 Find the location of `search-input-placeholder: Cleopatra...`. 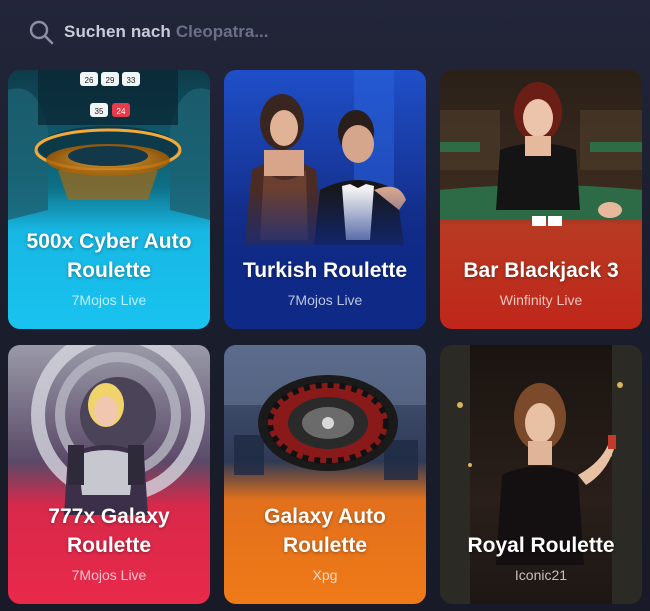

search-input-placeholder: Cleopatra... is located at coordinates (222, 32).